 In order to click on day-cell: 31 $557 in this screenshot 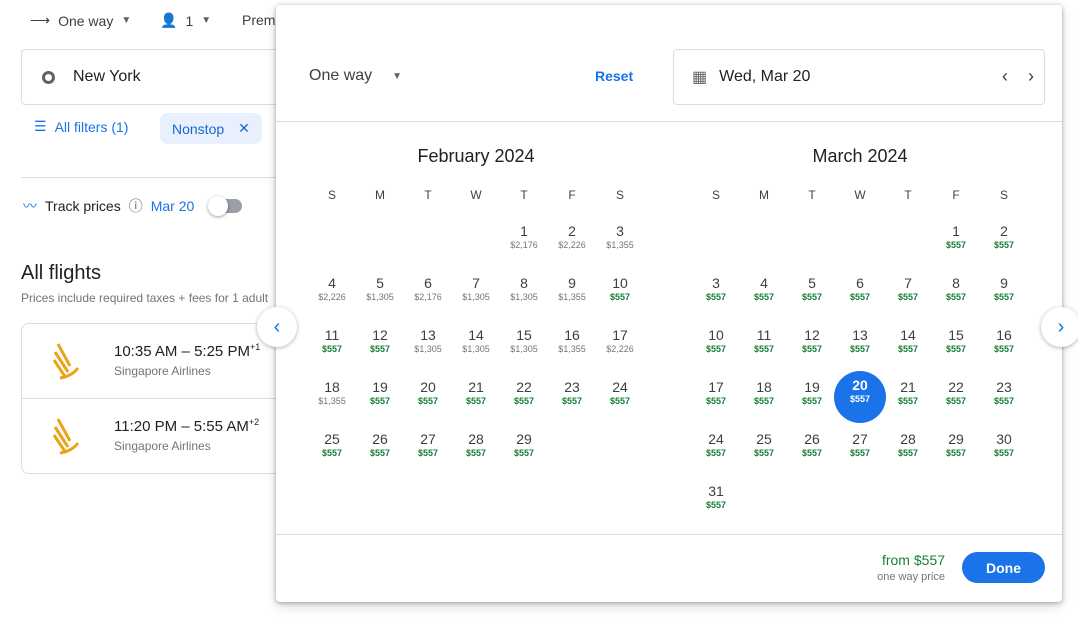, I will do `click(716, 501)`.